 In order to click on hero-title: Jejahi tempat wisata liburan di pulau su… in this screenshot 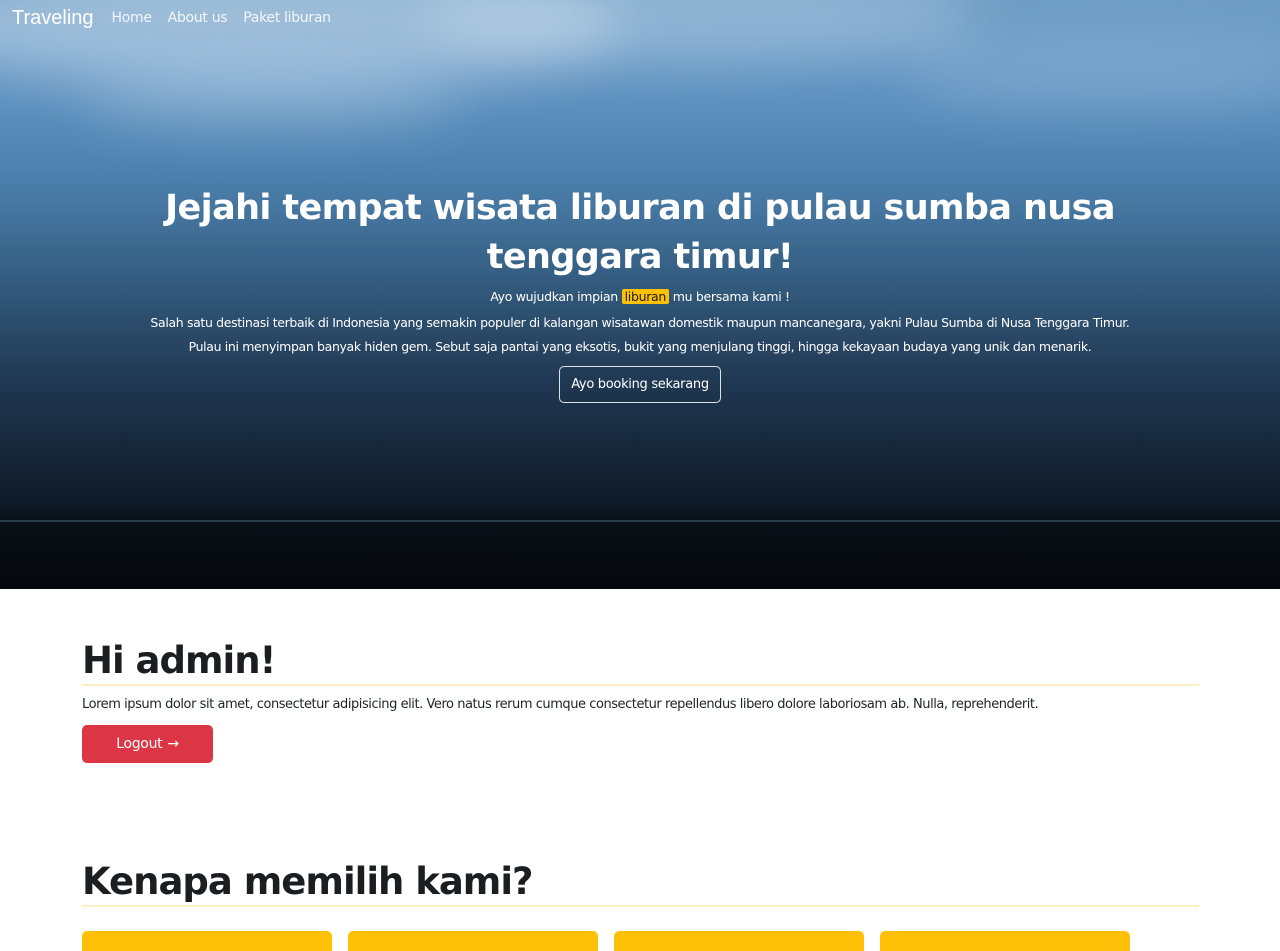, I will do `click(640, 232)`.